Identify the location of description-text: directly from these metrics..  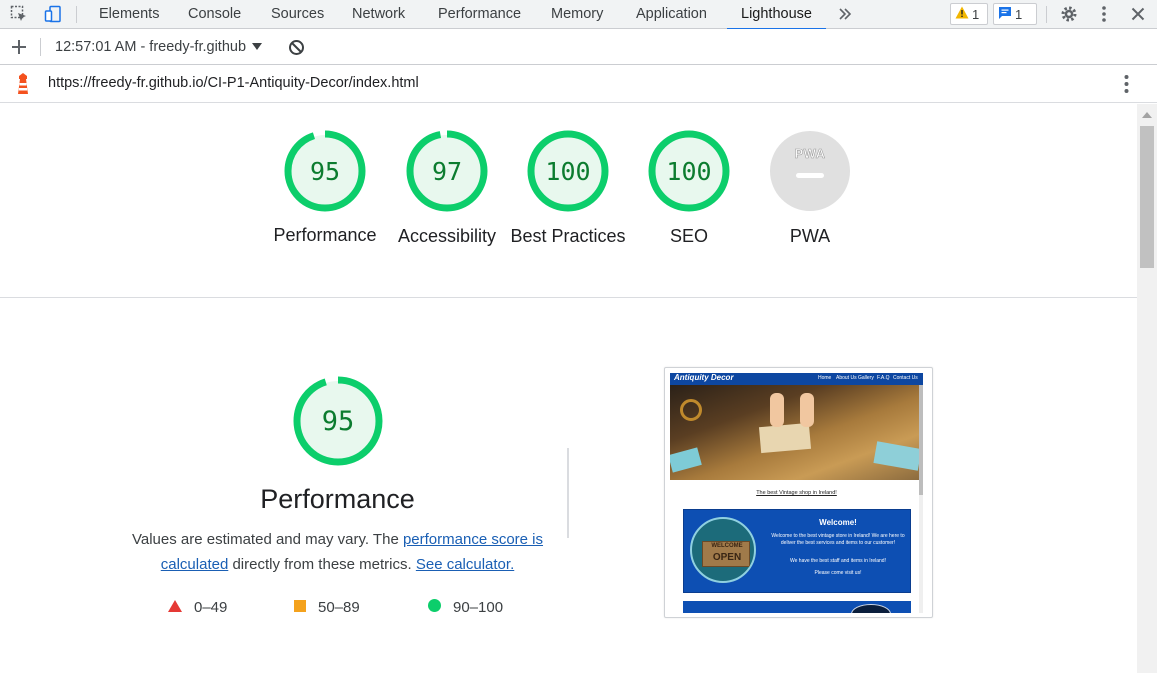
(322, 564).